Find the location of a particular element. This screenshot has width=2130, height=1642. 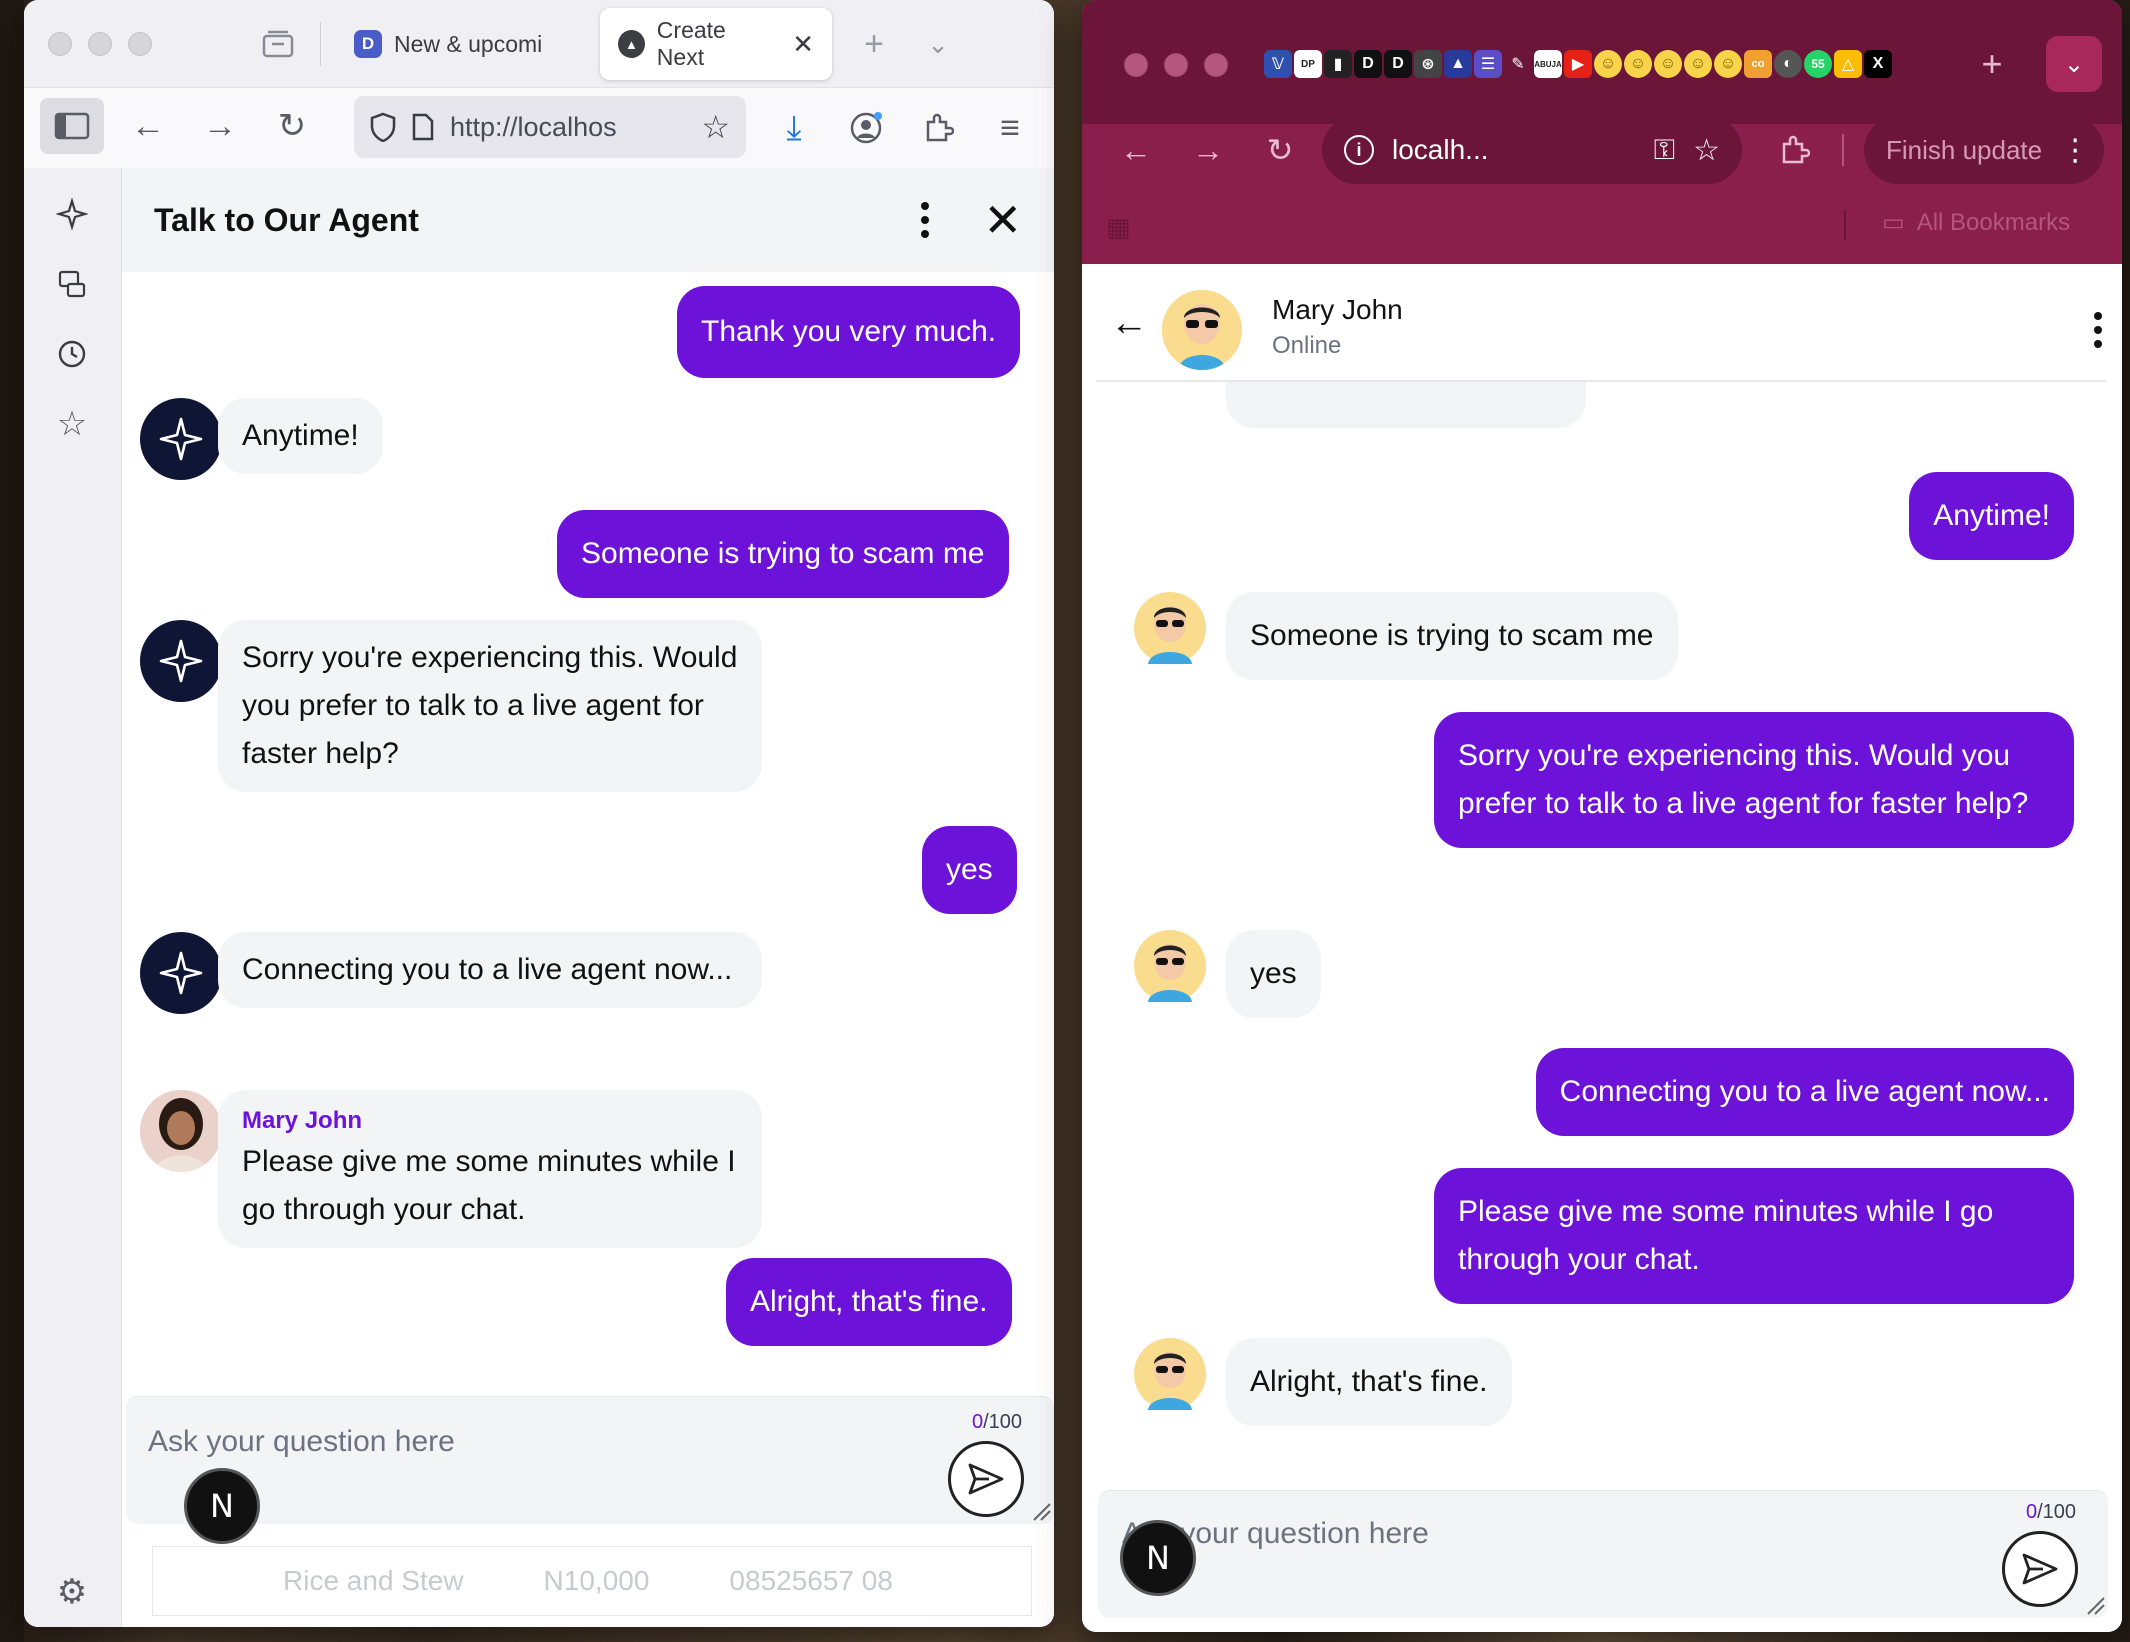

shield-icon is located at coordinates (383, 127).